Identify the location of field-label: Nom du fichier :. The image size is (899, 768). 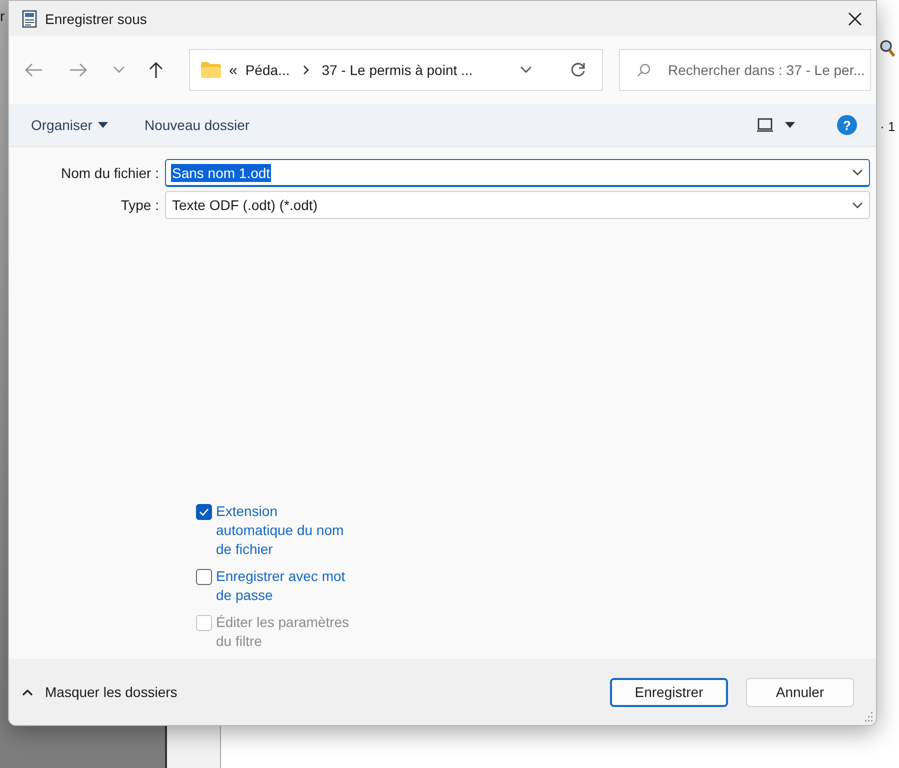
(109, 173).